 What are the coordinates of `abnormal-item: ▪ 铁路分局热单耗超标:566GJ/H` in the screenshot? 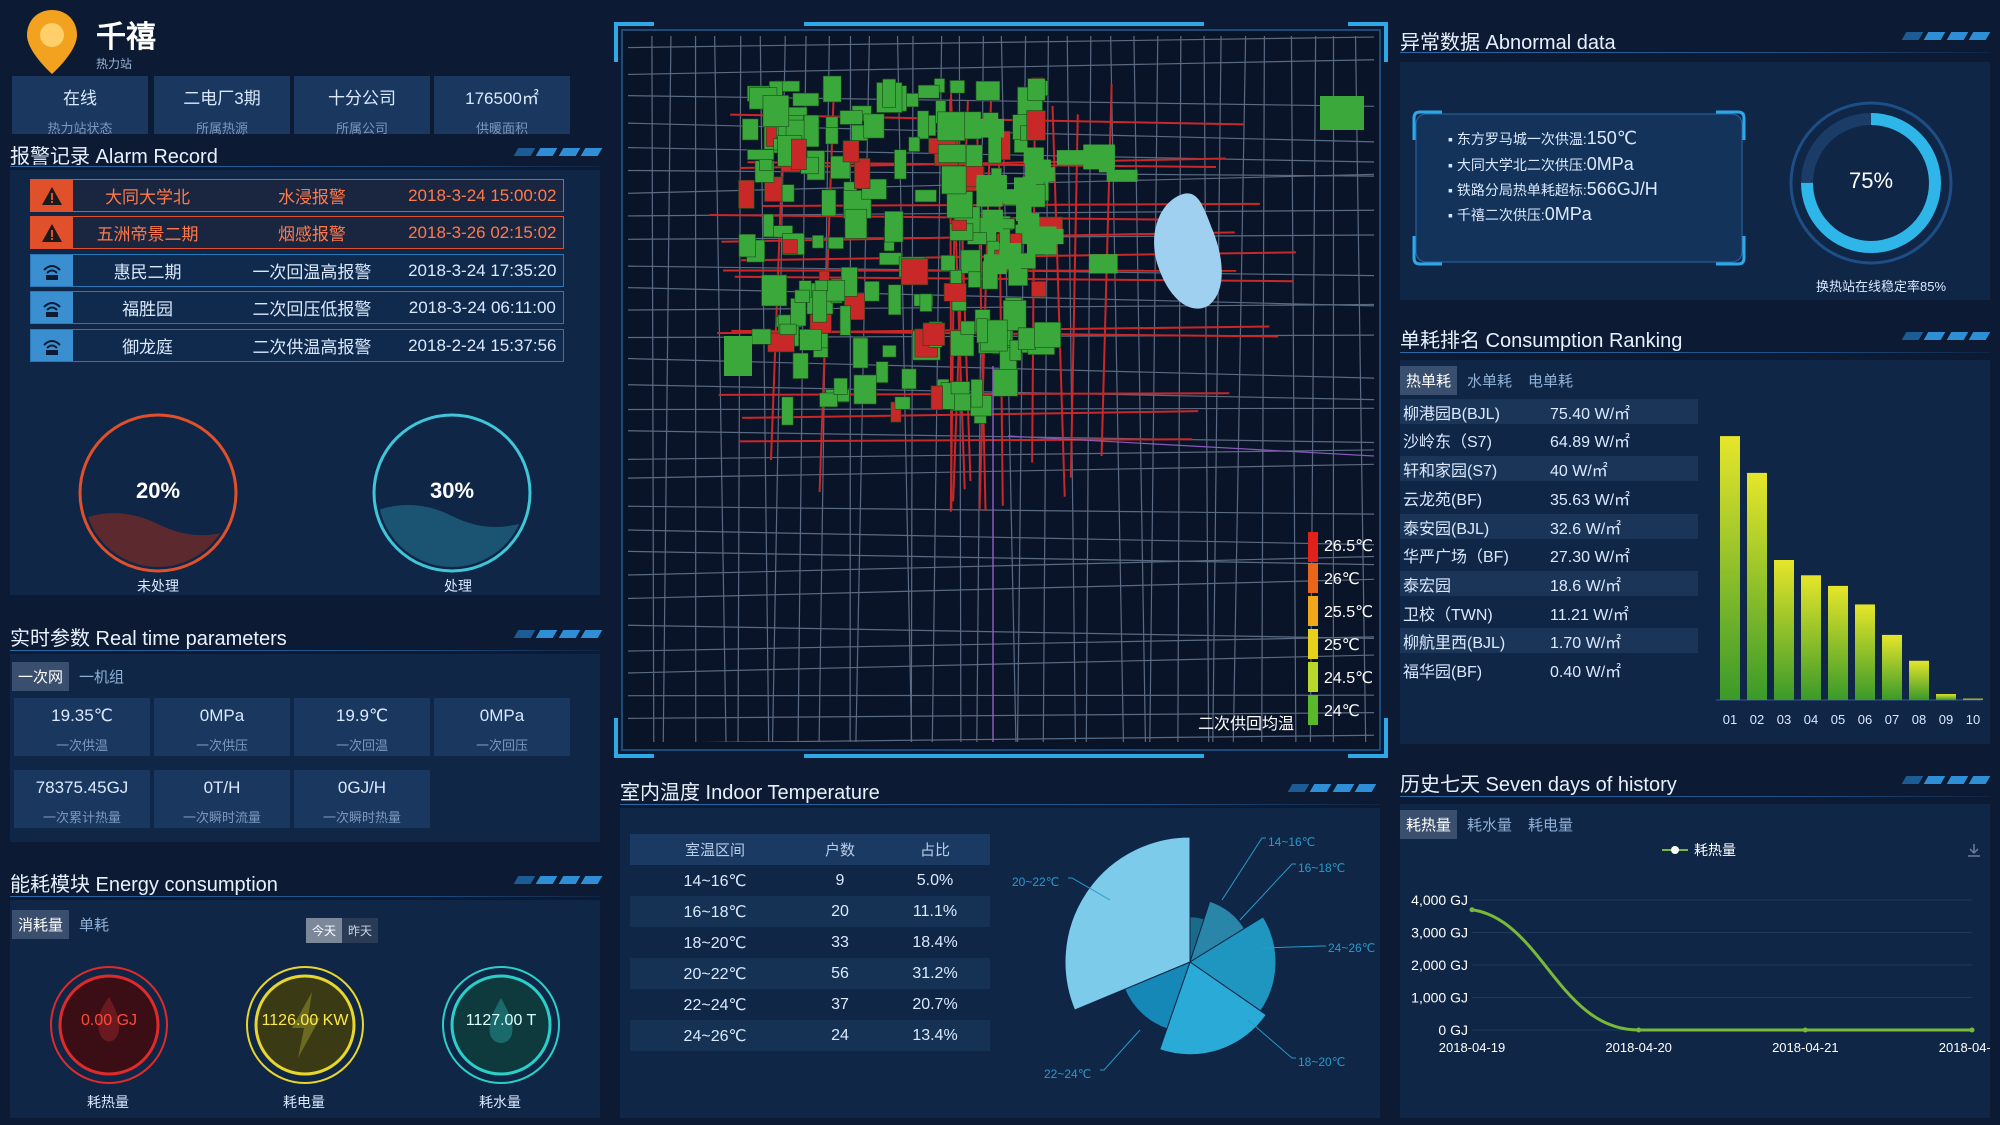 It's located at (1553, 189).